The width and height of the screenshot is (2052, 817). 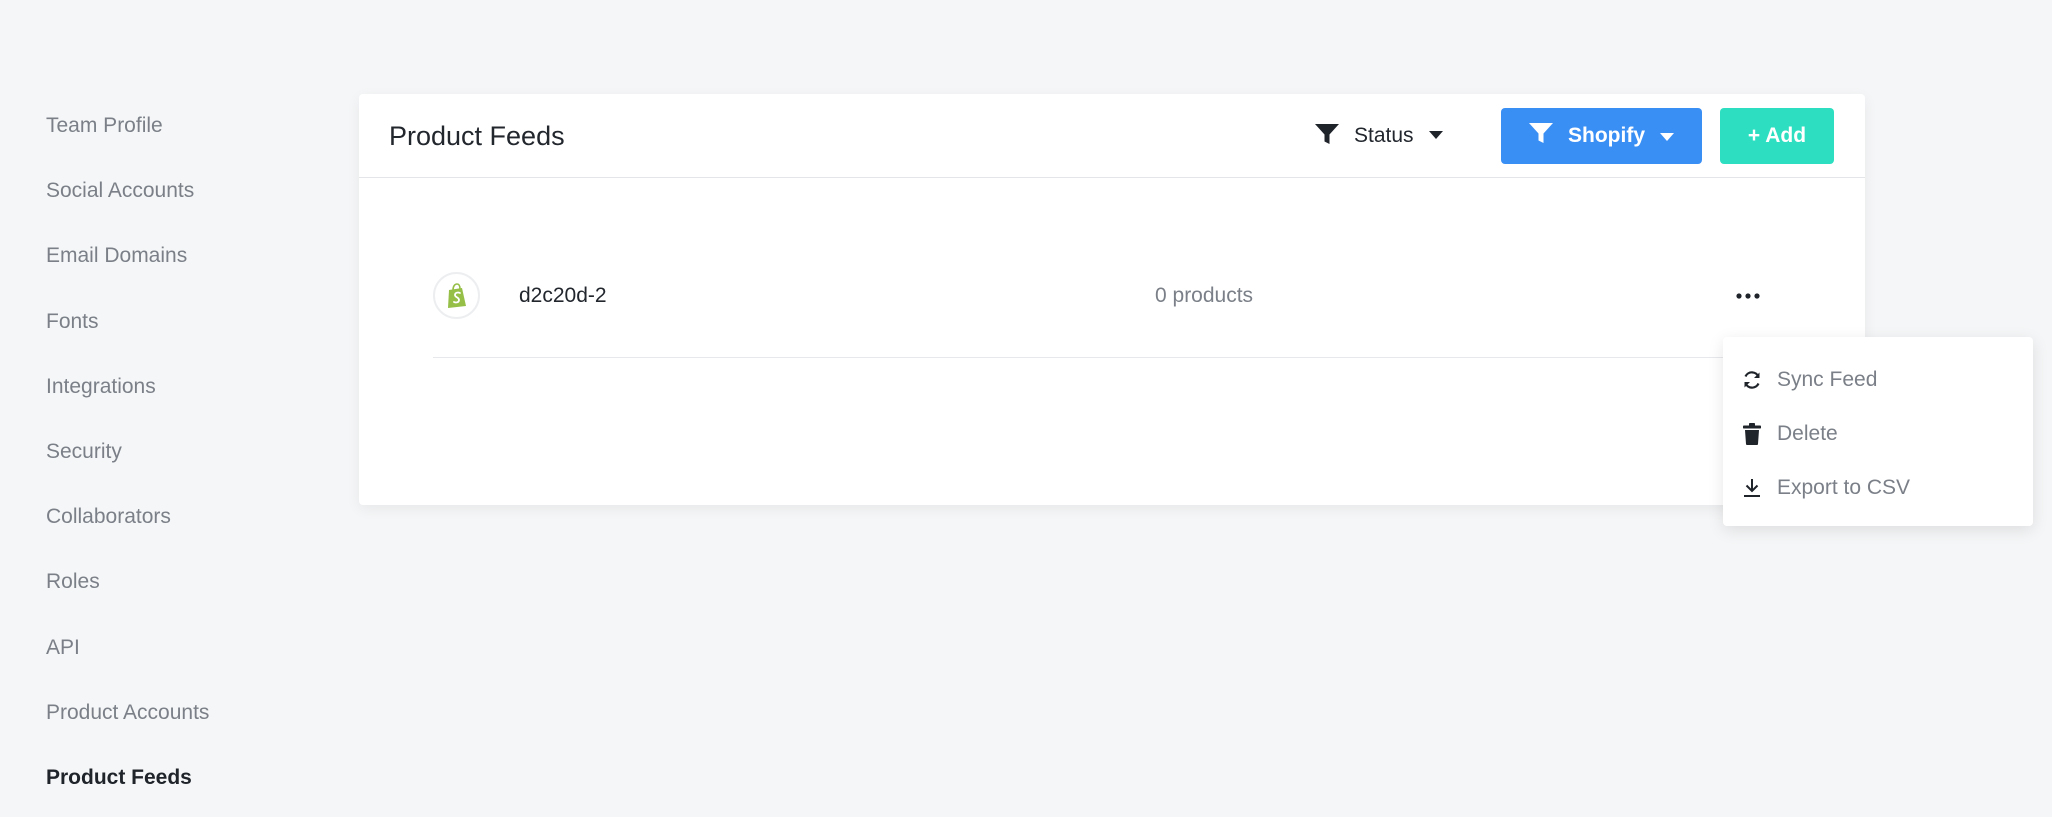 I want to click on sidebar-item-api: API, so click(x=176, y=654).